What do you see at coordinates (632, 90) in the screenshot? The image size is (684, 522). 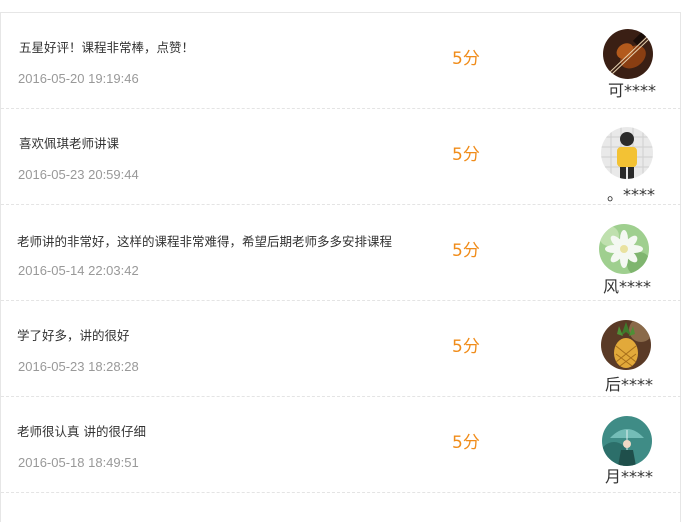 I see `review-username: 可****` at bounding box center [632, 90].